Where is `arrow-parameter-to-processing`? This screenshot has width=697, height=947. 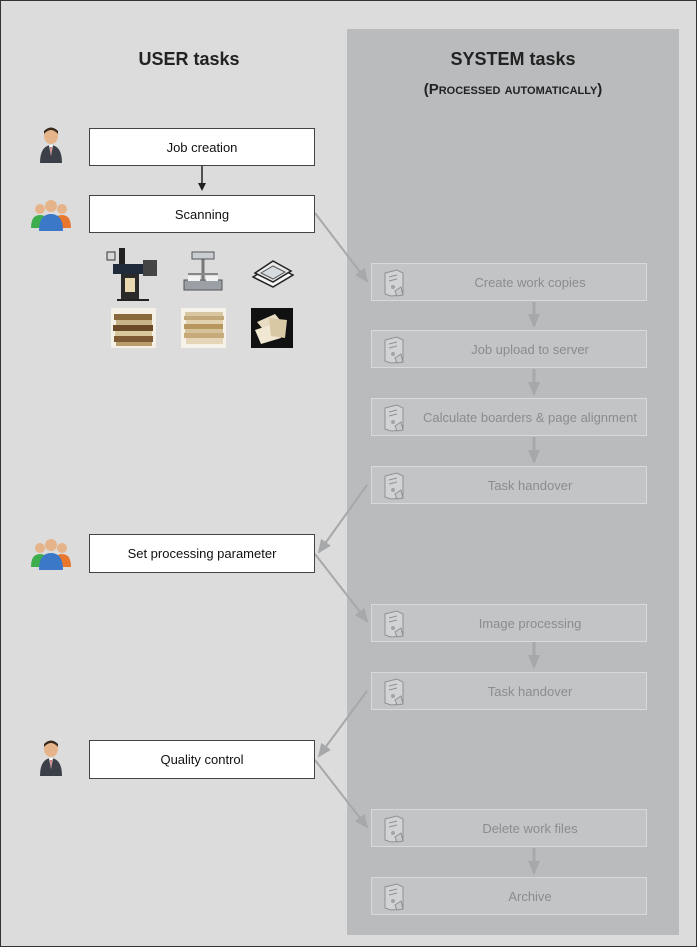
arrow-parameter-to-processing is located at coordinates (341, 588).